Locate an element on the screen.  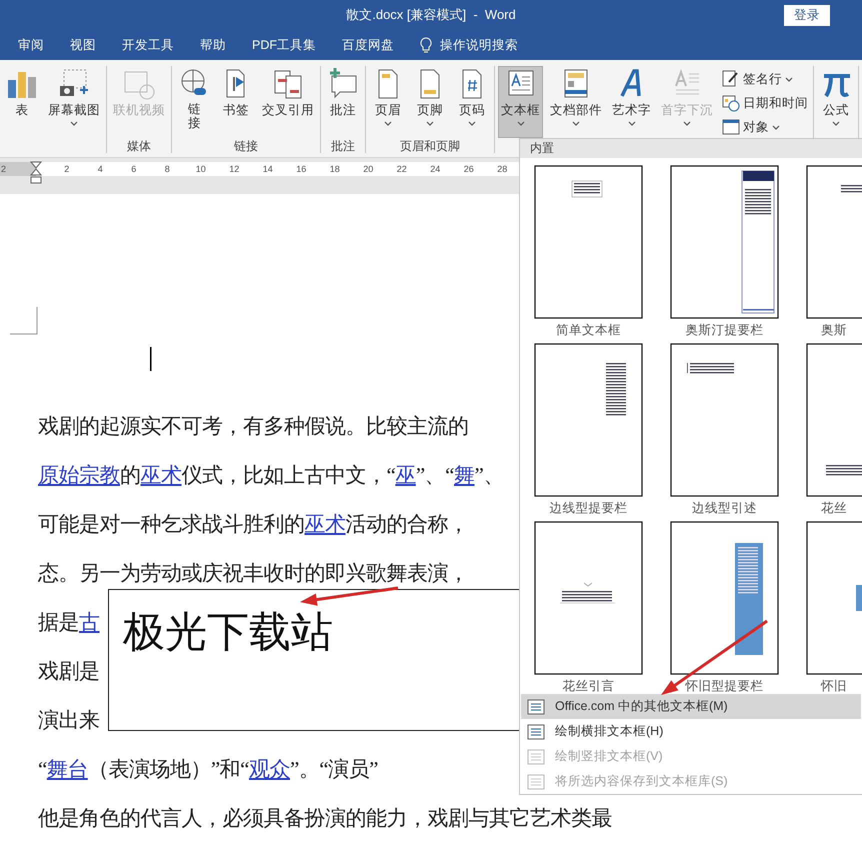
ribbon-button: 表 is located at coordinates (22, 102).